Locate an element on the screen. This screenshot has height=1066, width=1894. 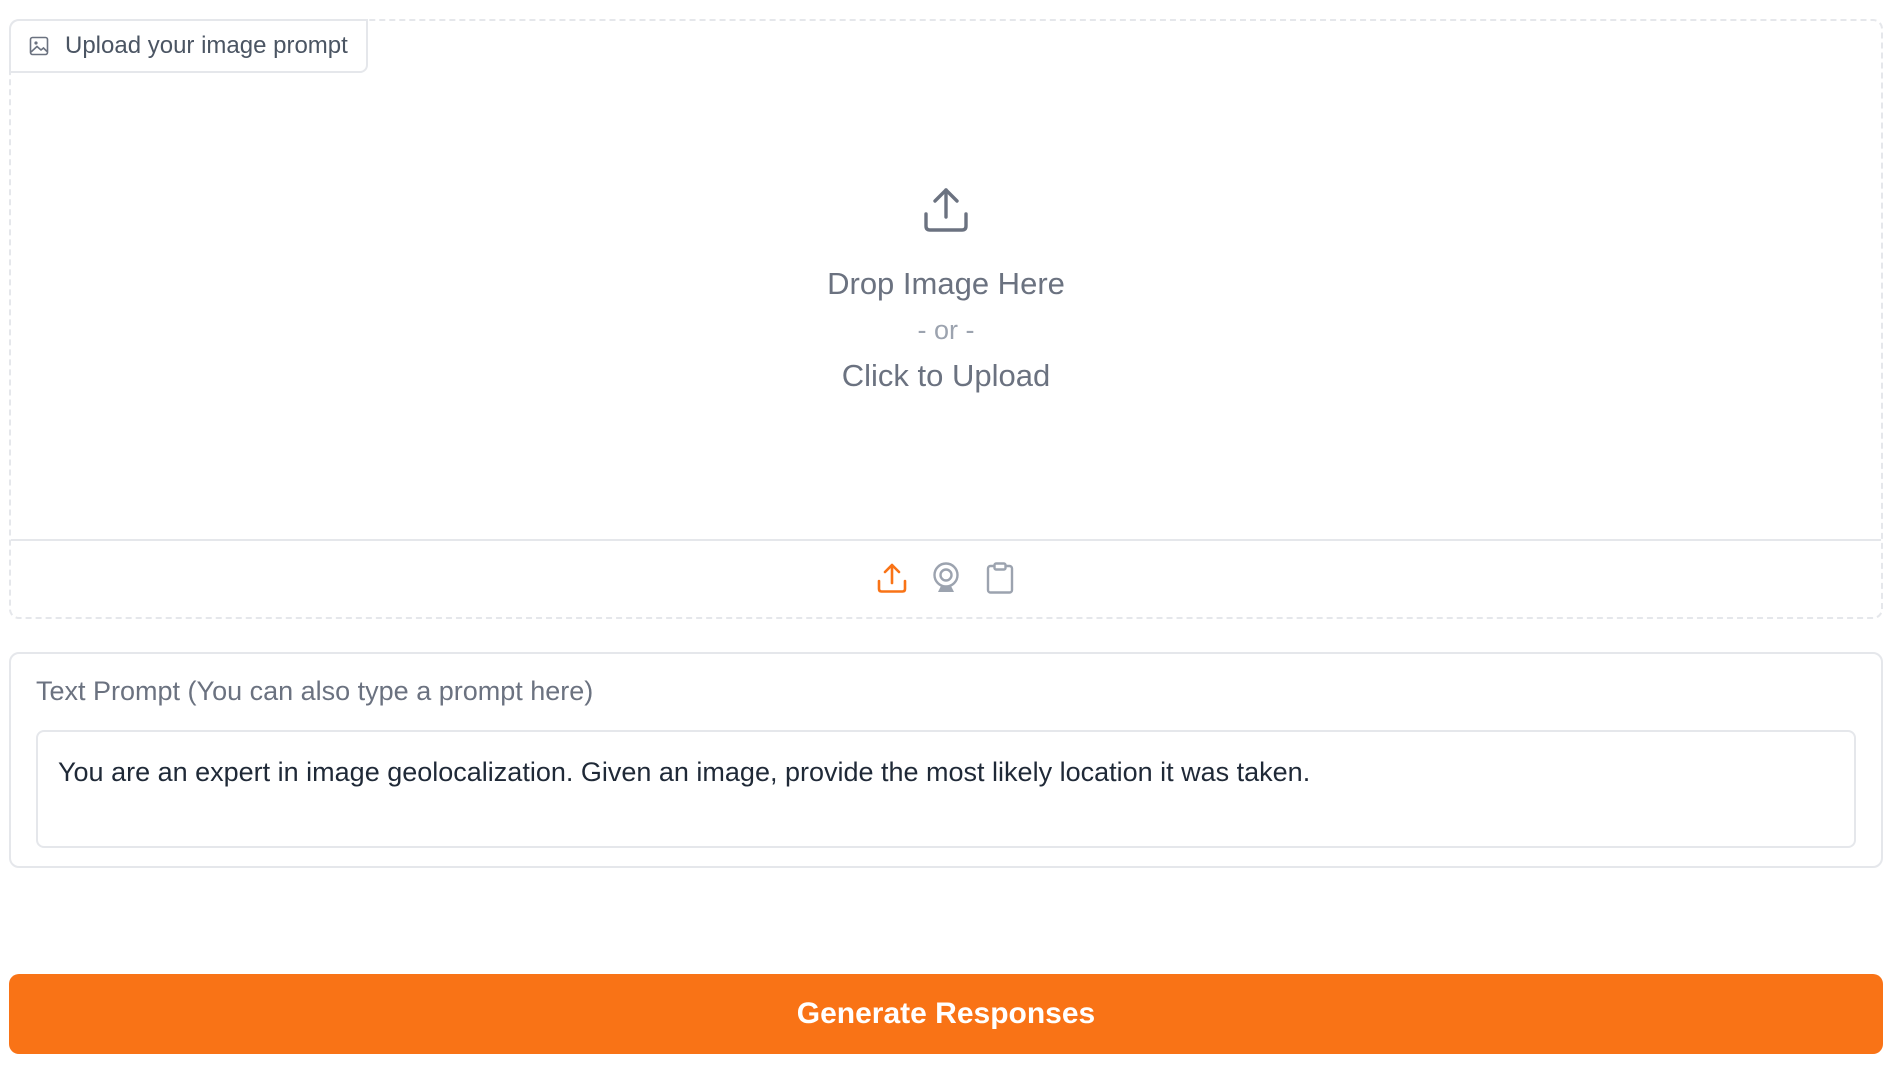
clipboard-source-button is located at coordinates (1000, 580).